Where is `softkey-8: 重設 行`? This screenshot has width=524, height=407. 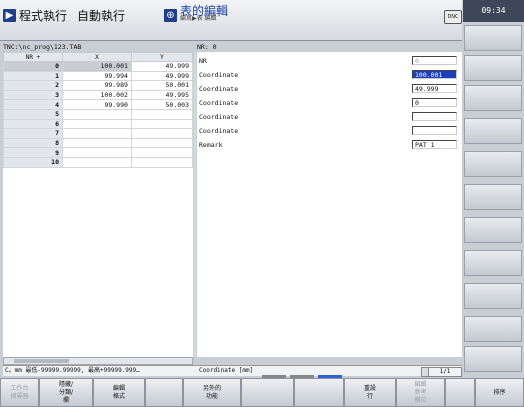 softkey-8: 重設 行 is located at coordinates (370, 392).